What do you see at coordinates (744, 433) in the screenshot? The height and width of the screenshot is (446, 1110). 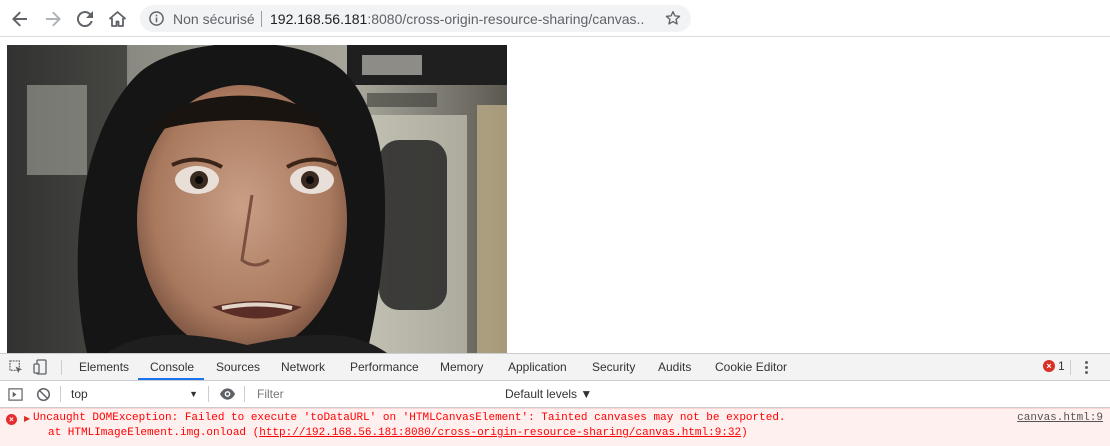 I see `stack-suffix: )` at bounding box center [744, 433].